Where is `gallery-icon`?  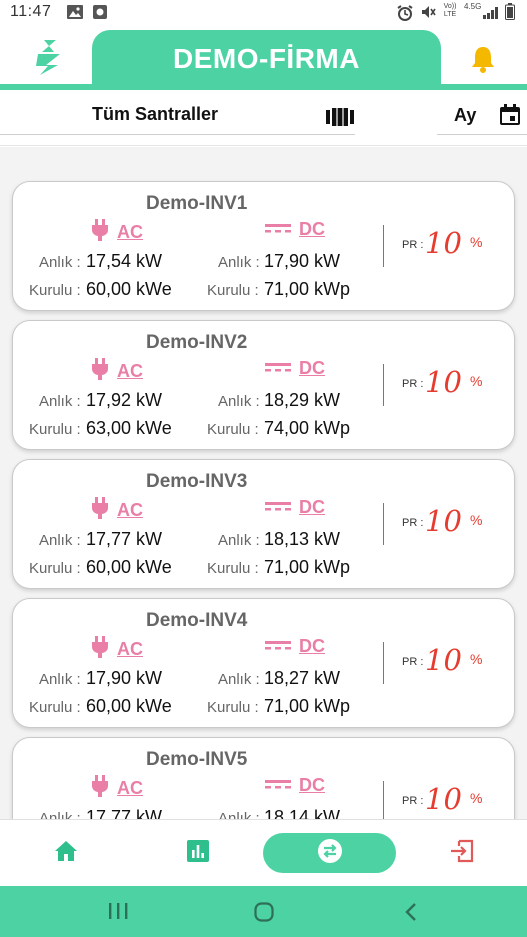
gallery-icon is located at coordinates (75, 14).